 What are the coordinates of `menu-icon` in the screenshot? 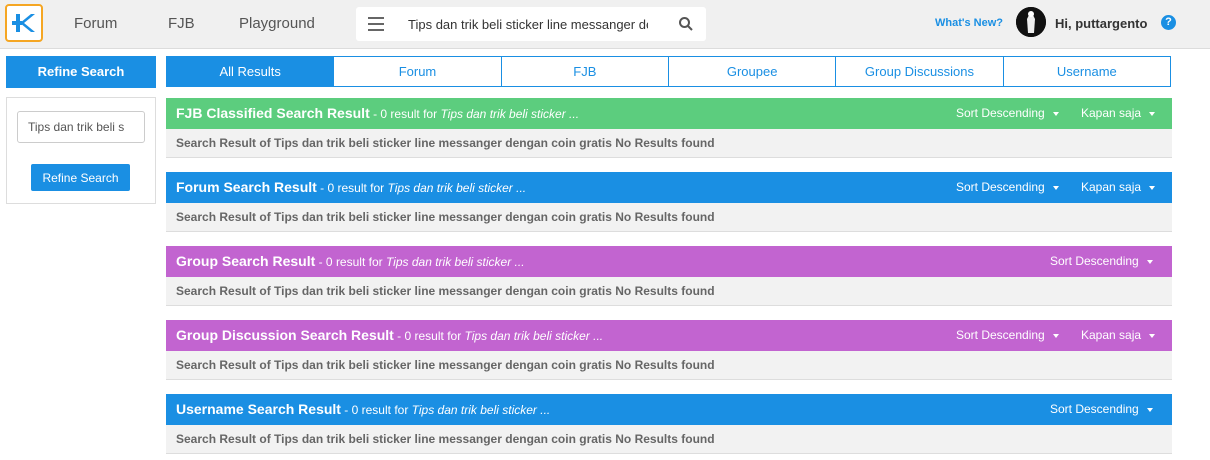 It's located at (376, 24).